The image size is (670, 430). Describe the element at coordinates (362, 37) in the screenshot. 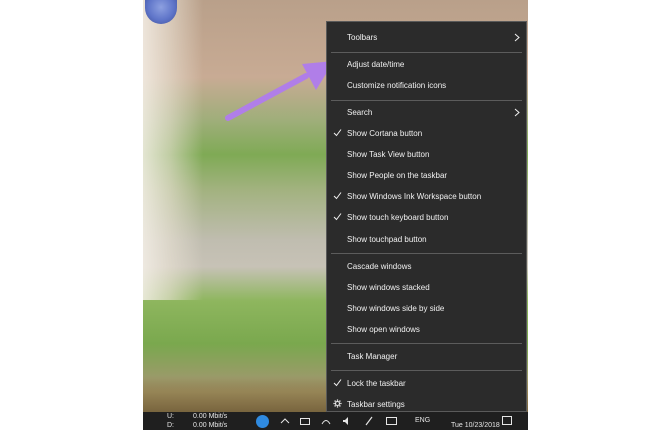

I see `menu-item-label: Toolbars` at that location.